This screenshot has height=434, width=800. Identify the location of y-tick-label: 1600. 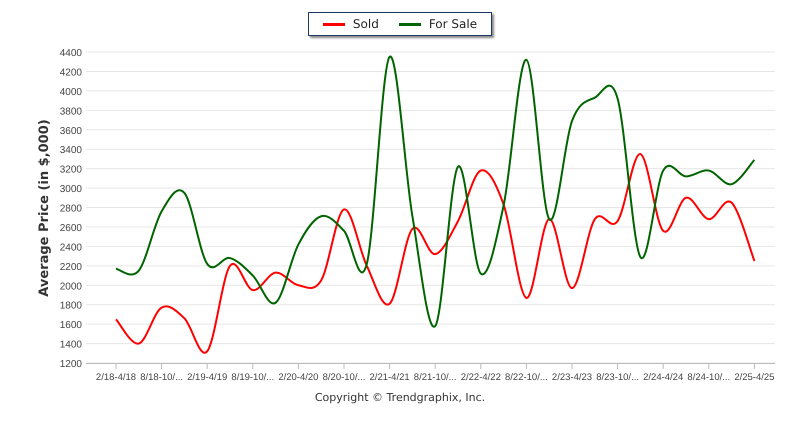
(71, 326).